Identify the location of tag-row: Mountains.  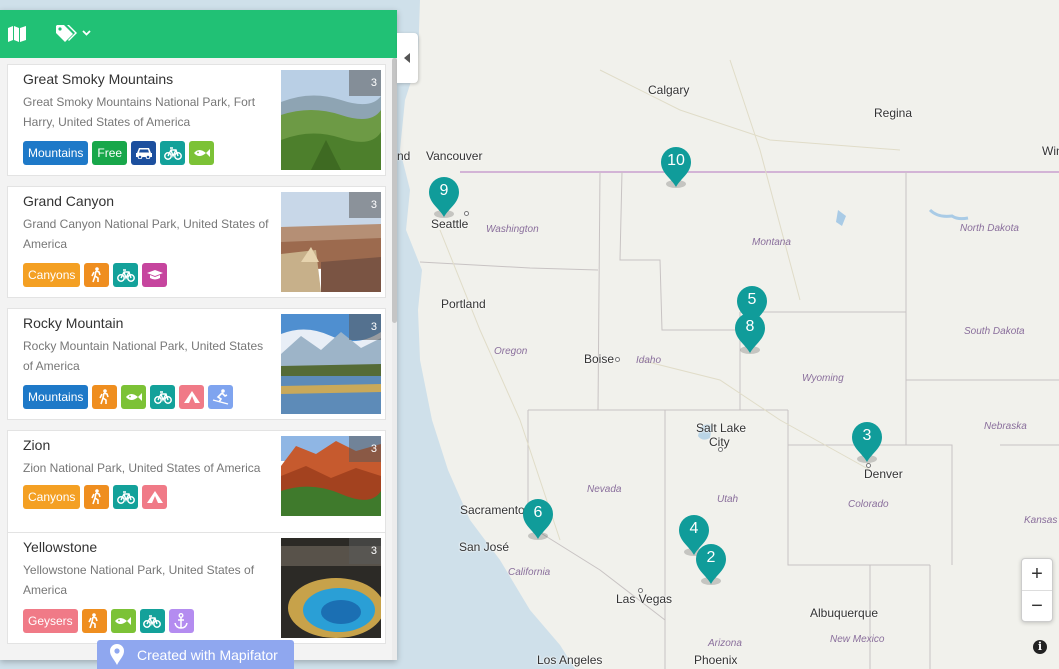
(128, 397).